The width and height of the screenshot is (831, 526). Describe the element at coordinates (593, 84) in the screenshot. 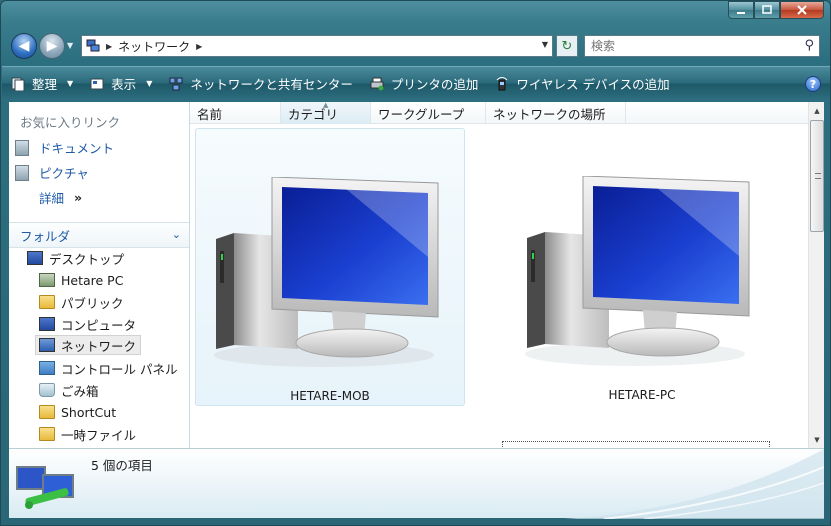

I see `add-wireless-label: ワイヤレス デバイスの追加` at that location.